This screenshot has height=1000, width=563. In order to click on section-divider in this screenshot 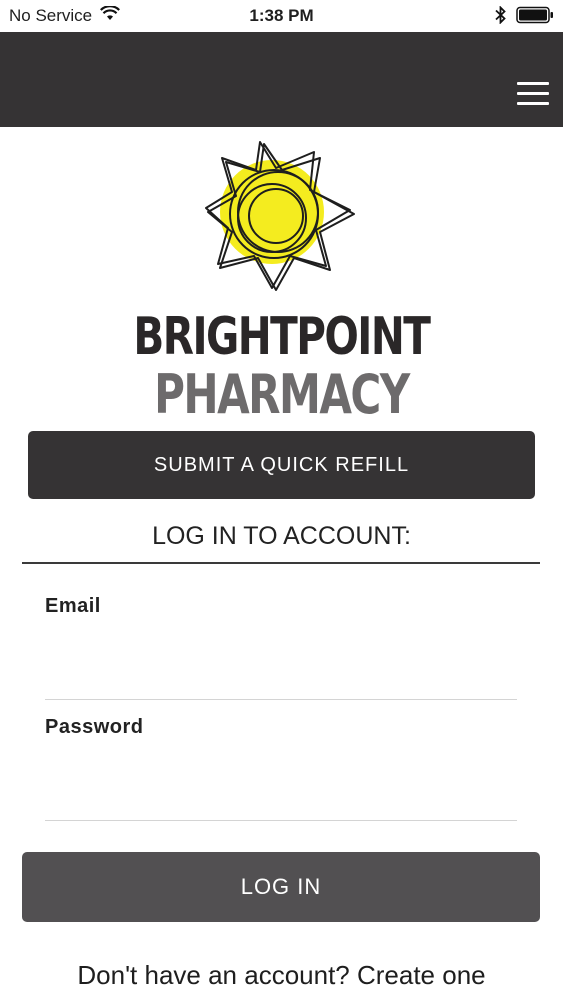, I will do `click(281, 563)`.